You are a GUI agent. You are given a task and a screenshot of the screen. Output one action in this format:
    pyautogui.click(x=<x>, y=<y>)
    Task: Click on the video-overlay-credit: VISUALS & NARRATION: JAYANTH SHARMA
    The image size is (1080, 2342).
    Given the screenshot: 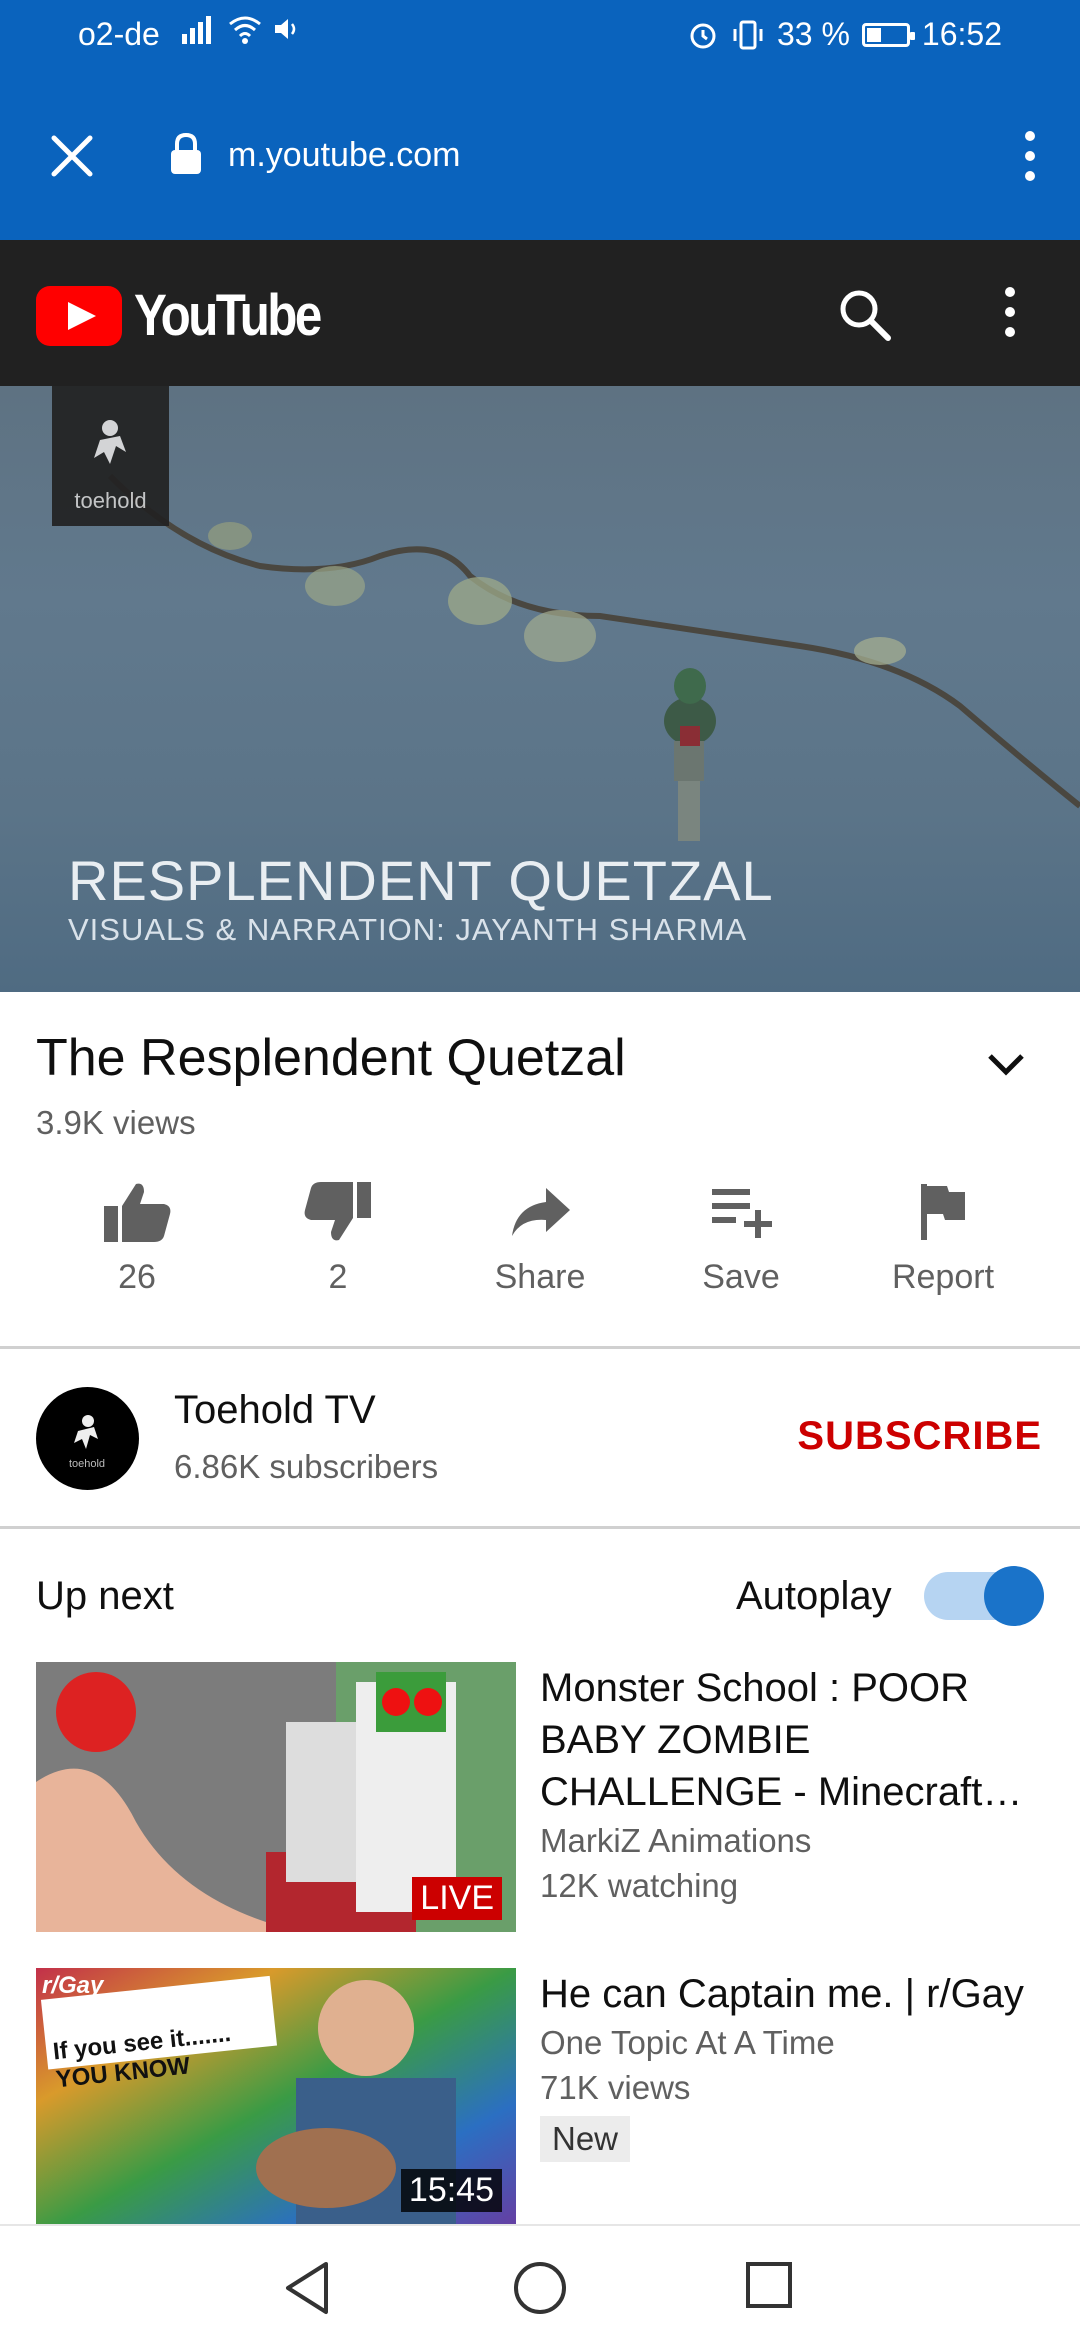 What is the action you would take?
    pyautogui.click(x=408, y=929)
    